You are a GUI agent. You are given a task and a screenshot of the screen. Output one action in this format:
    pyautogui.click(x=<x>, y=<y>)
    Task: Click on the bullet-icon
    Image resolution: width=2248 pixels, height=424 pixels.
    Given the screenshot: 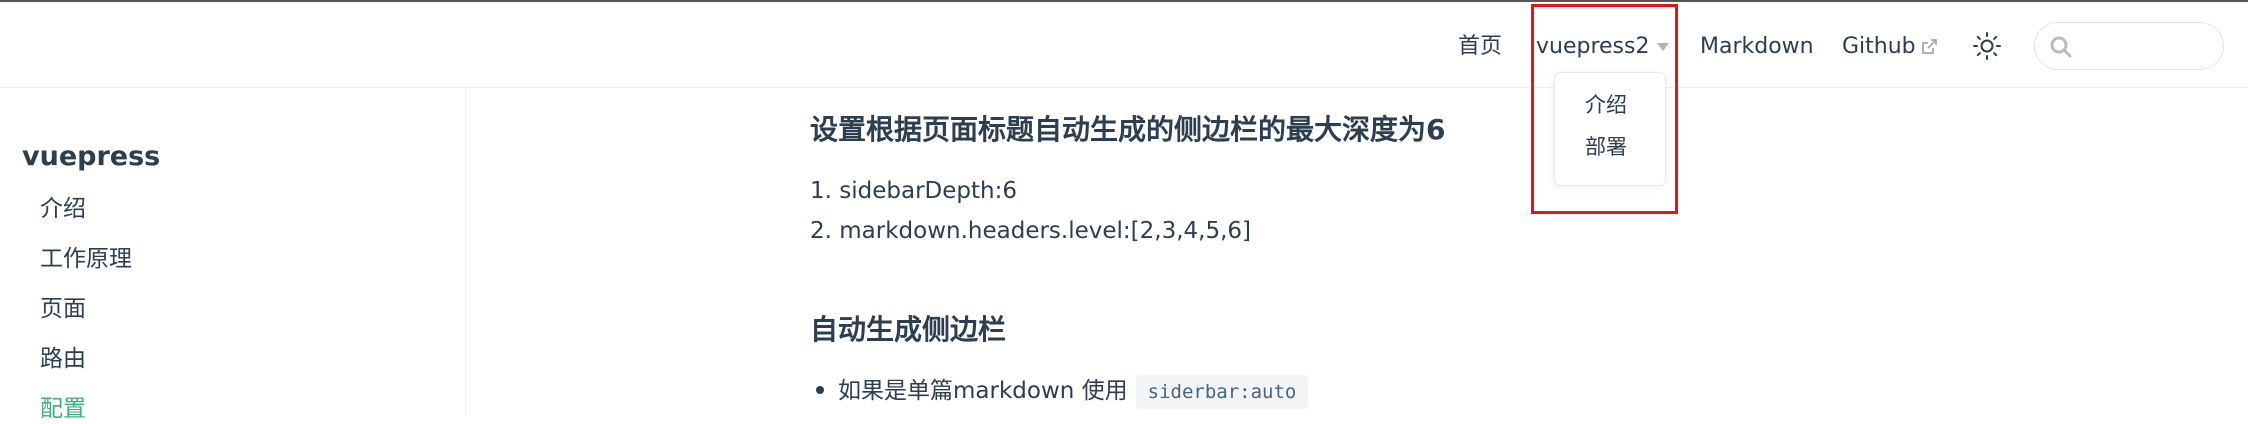 What is the action you would take?
    pyautogui.click(x=820, y=389)
    